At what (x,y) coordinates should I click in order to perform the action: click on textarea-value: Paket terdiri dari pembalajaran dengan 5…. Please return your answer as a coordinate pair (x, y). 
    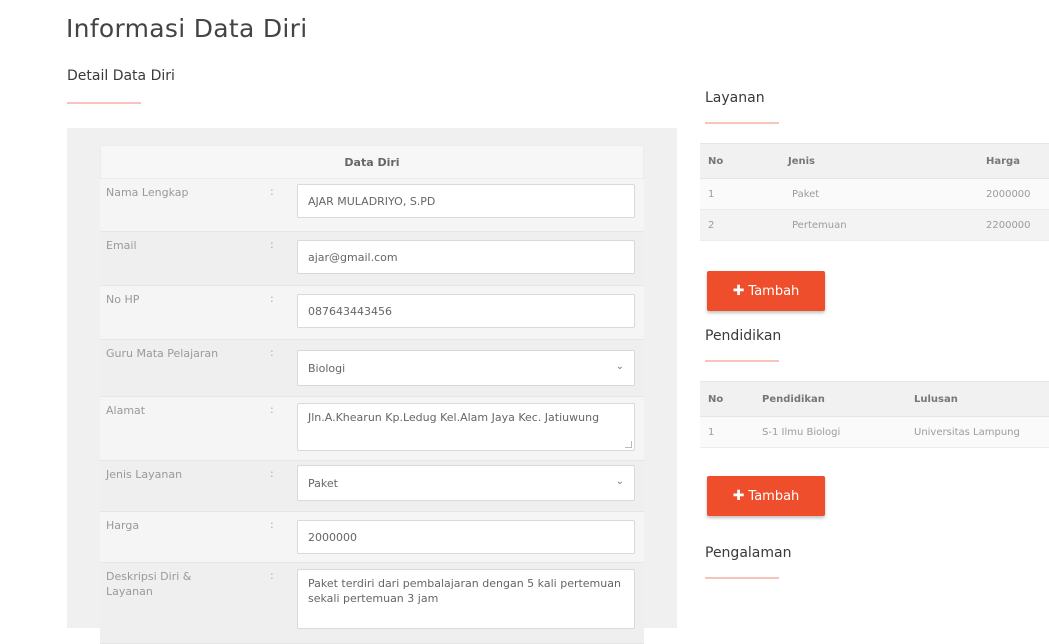
    Looking at the image, I should click on (464, 591).